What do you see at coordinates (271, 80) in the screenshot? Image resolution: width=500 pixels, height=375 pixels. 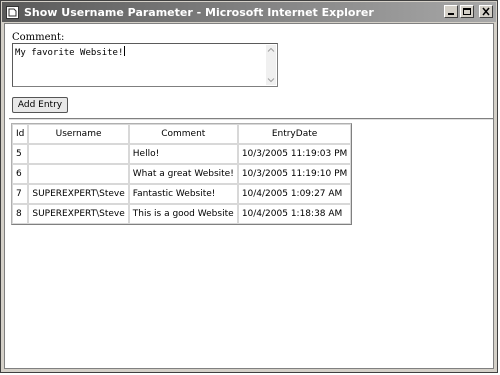 I see `scroll-down-arrow-icon` at bounding box center [271, 80].